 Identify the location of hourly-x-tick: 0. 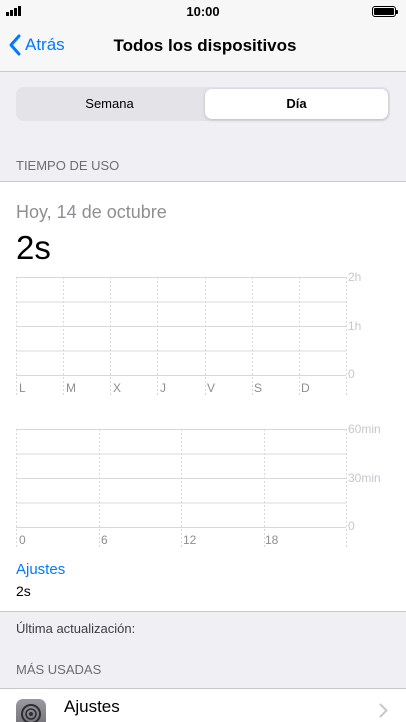
(22, 540).